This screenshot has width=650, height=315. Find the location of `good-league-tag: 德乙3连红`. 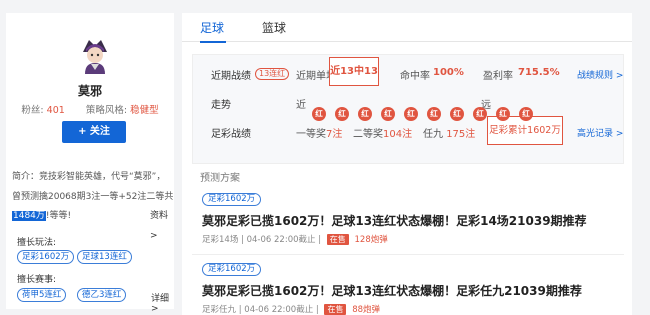

good-league-tag: 德乙3连红 is located at coordinates (102, 295).